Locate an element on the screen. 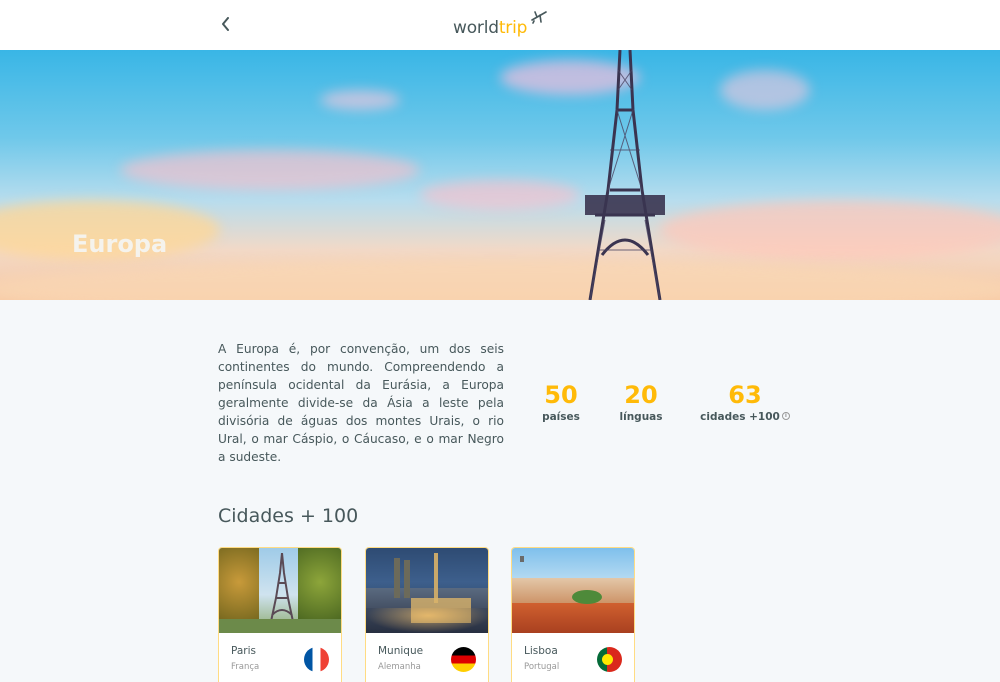 Image resolution: width=1000 pixels, height=682 pixels. cities-heading: Cidades + 100 is located at coordinates (288, 516).